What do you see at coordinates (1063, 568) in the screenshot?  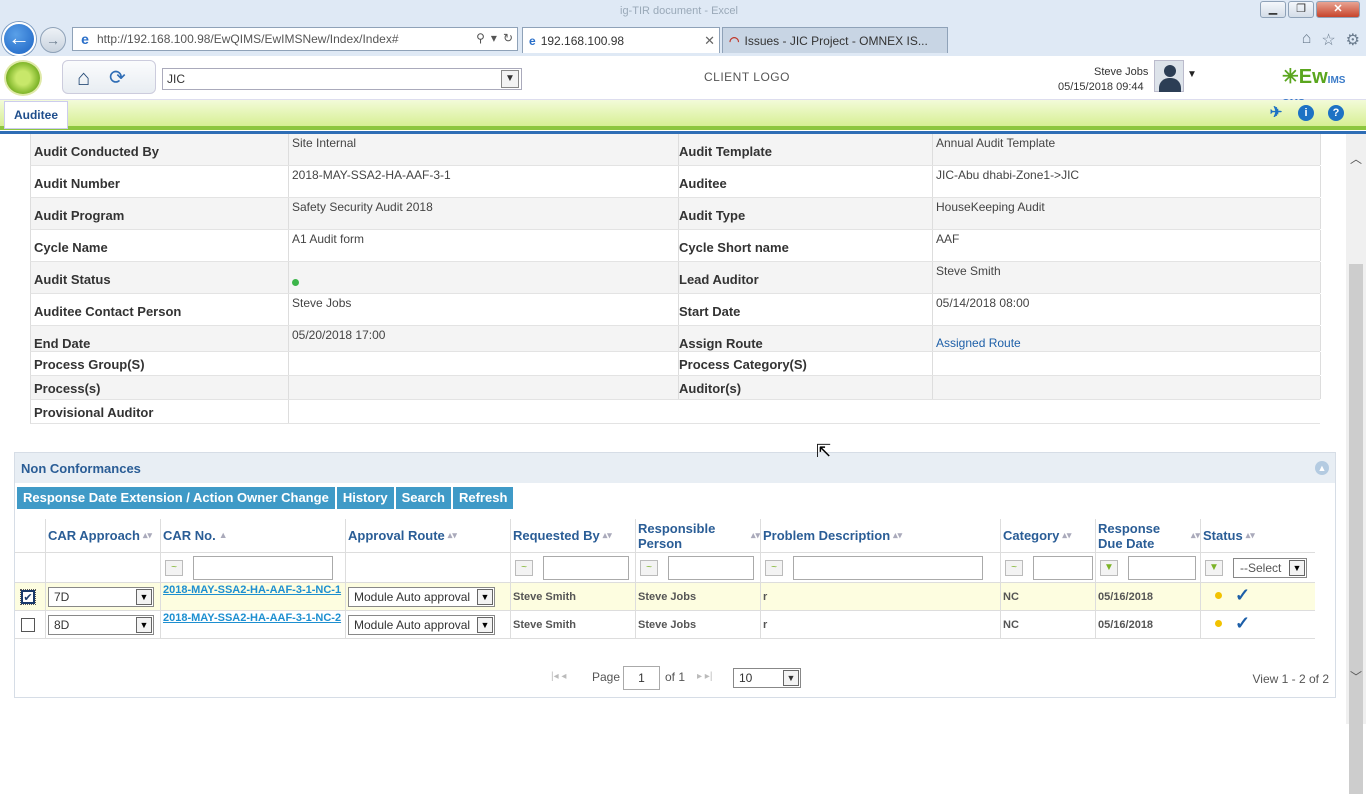 I see `filter-category-input` at bounding box center [1063, 568].